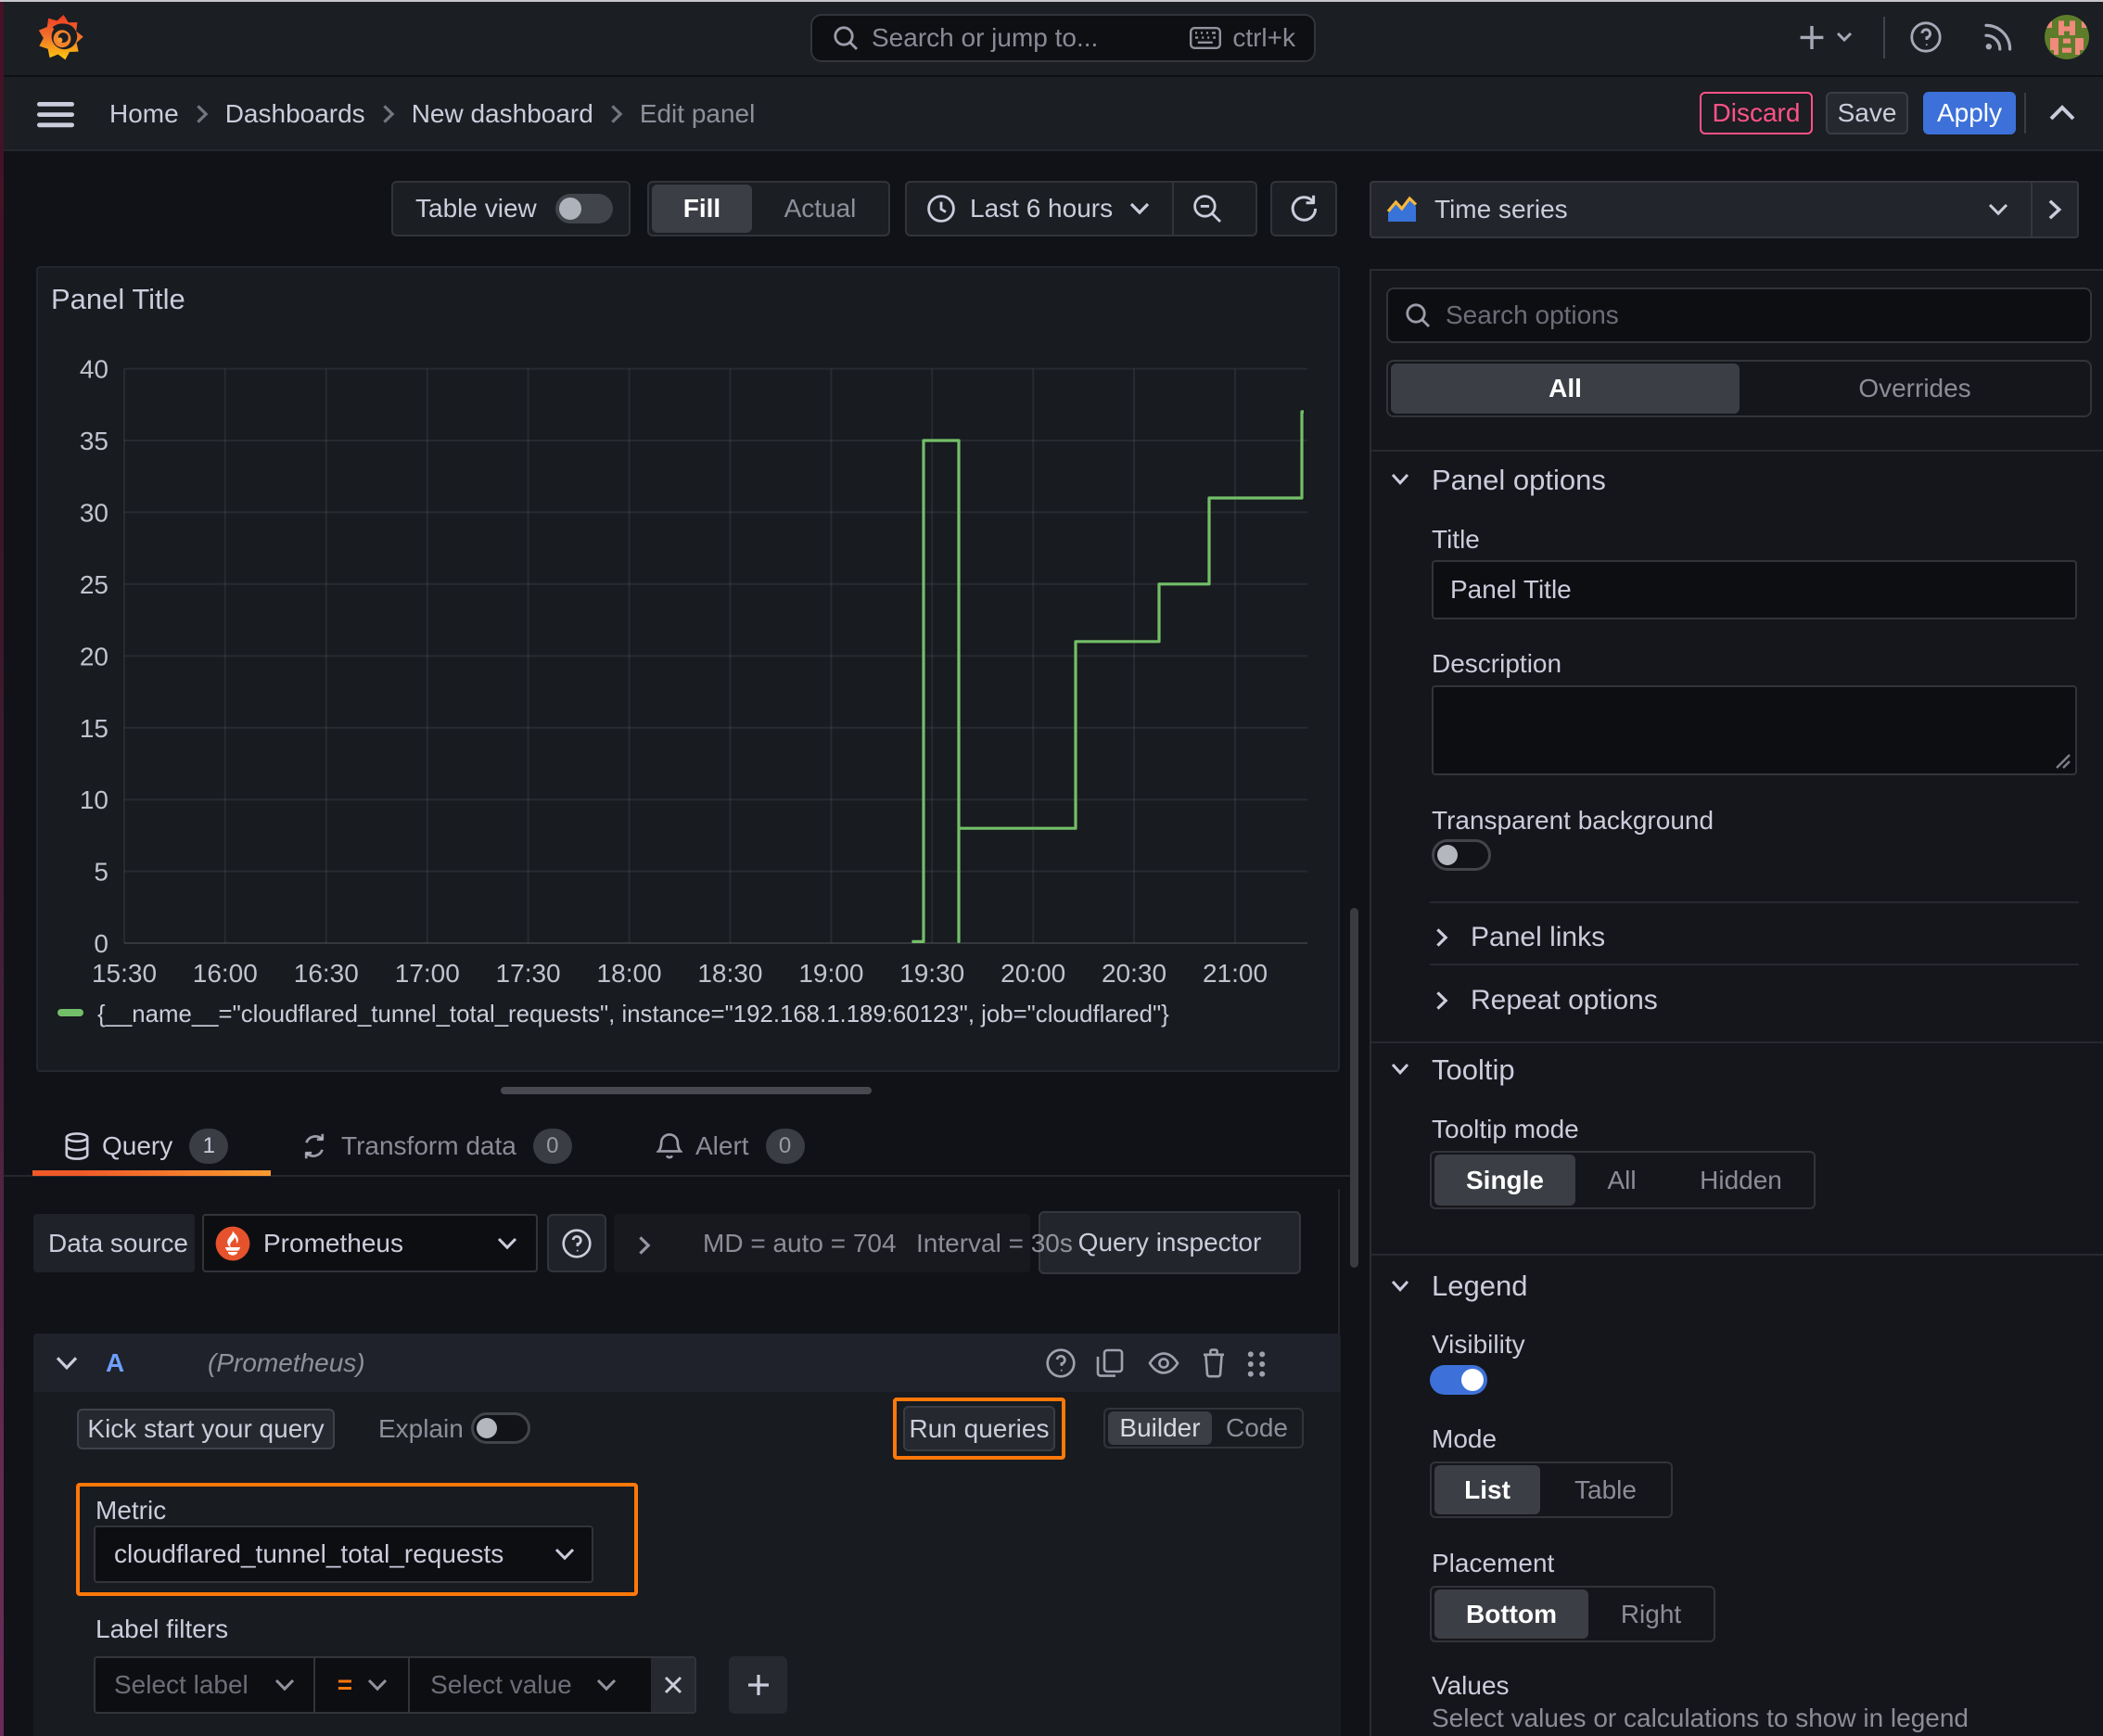 This screenshot has height=1736, width=2103. Describe the element at coordinates (94, 512) in the screenshot. I see `svg-text: 30` at that location.